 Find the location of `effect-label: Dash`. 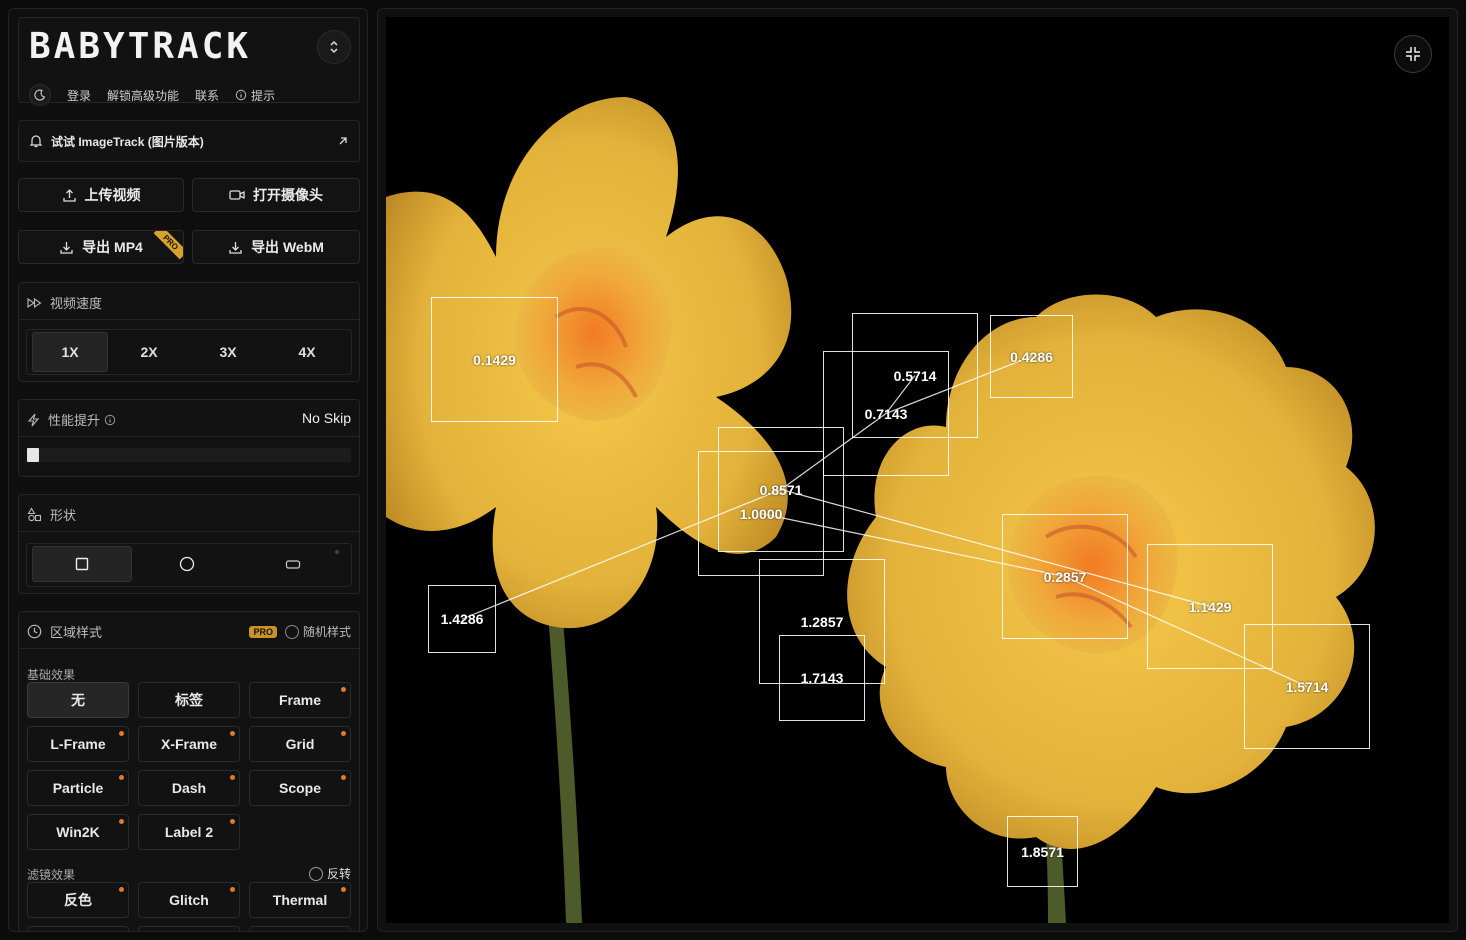

effect-label: Dash is located at coordinates (189, 788).